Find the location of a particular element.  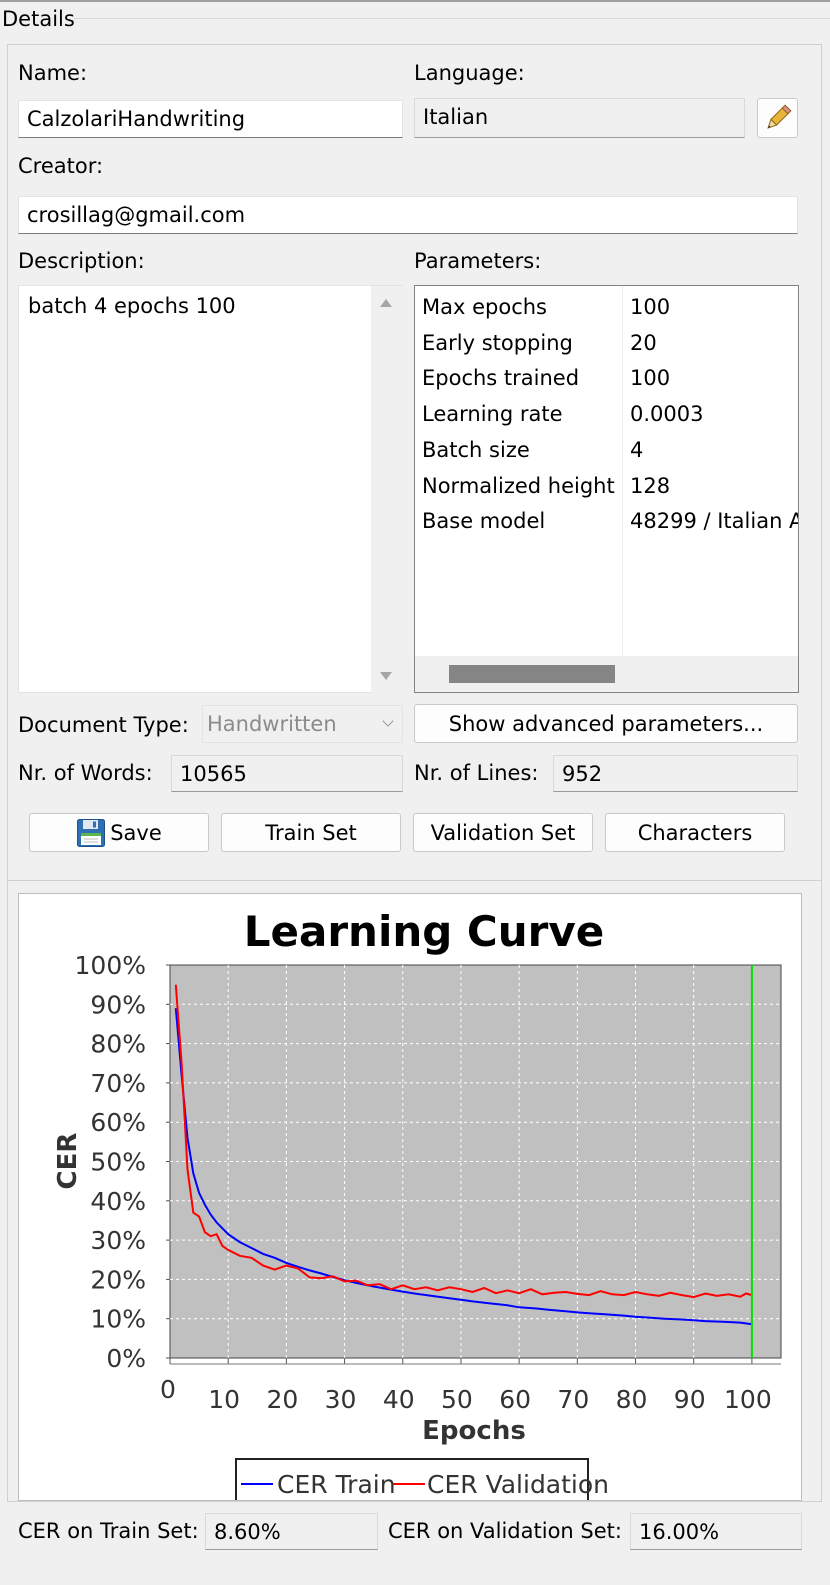

y-tick-label: 20% is located at coordinates (118, 1279).